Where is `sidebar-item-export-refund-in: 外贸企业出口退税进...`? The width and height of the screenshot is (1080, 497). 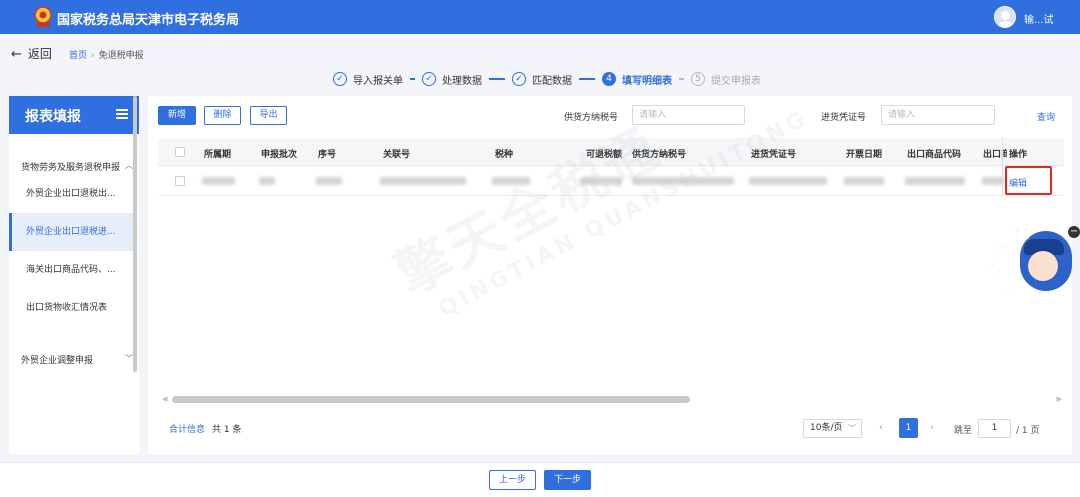 sidebar-item-export-refund-in: 外贸企业出口退税进... is located at coordinates (72, 232).